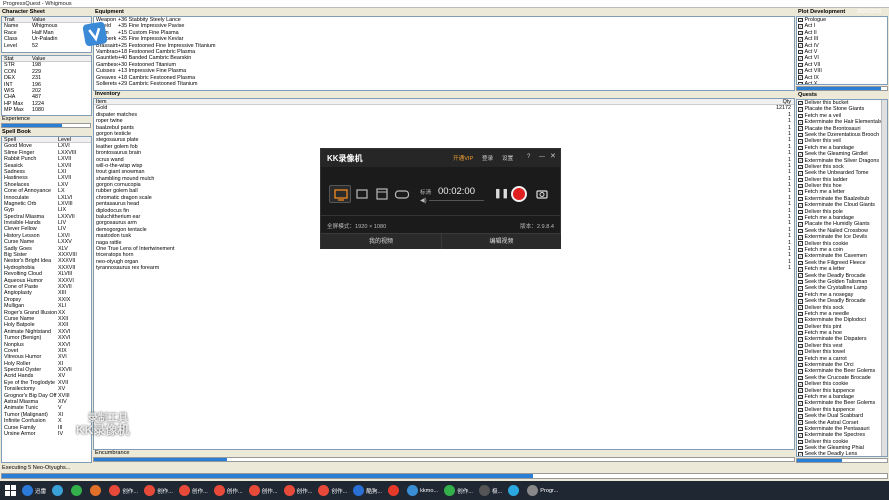 The image size is (889, 500). I want to click on window-mode-icon, so click(382, 194).